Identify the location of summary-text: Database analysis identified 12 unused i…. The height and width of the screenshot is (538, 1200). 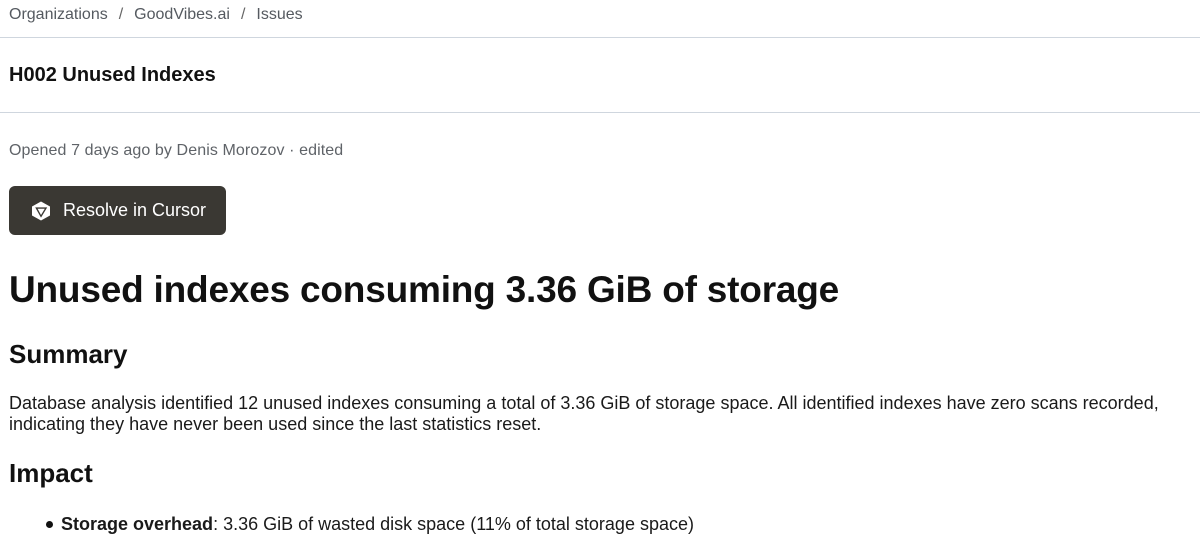
(584, 413).